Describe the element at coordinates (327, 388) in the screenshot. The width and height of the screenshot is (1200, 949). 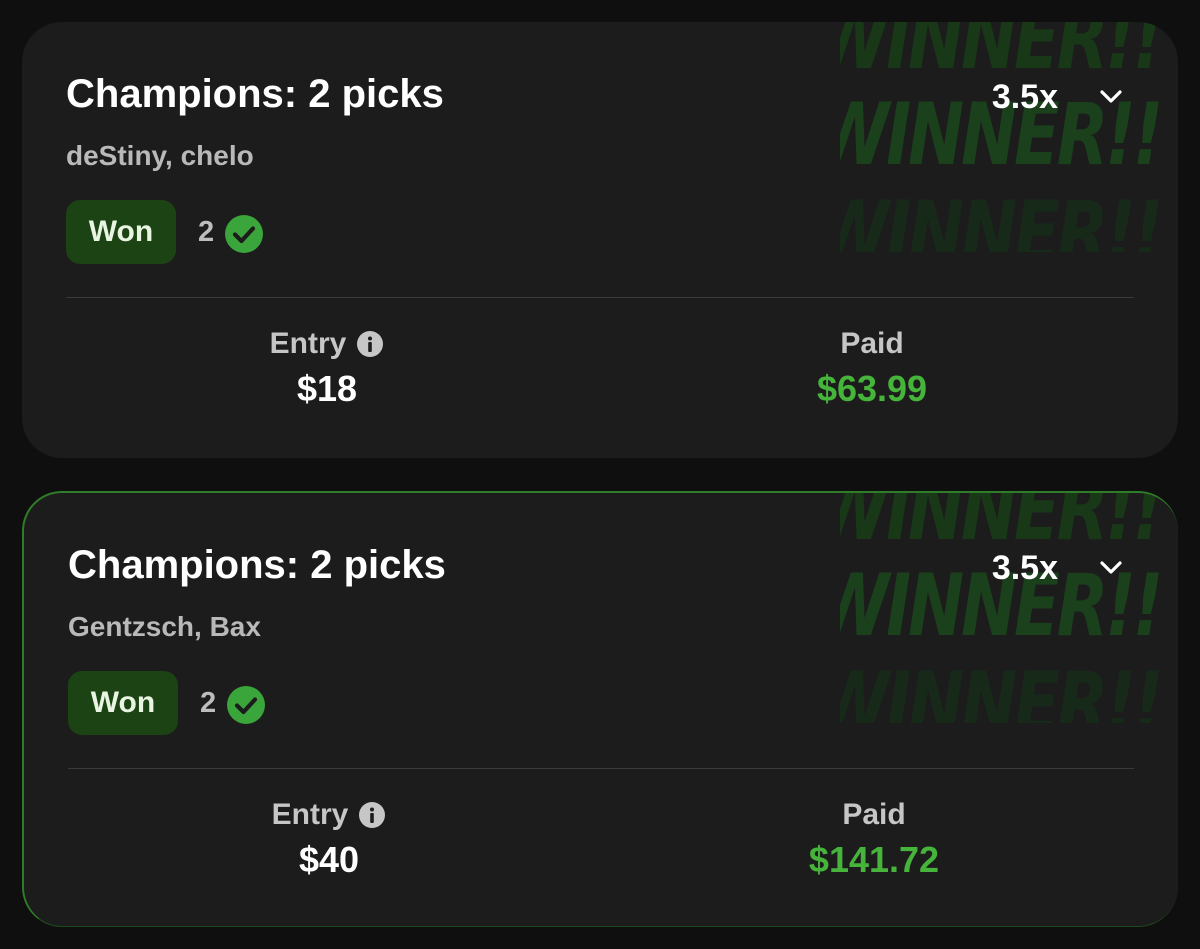
I see `entry-amount: $18` at that location.